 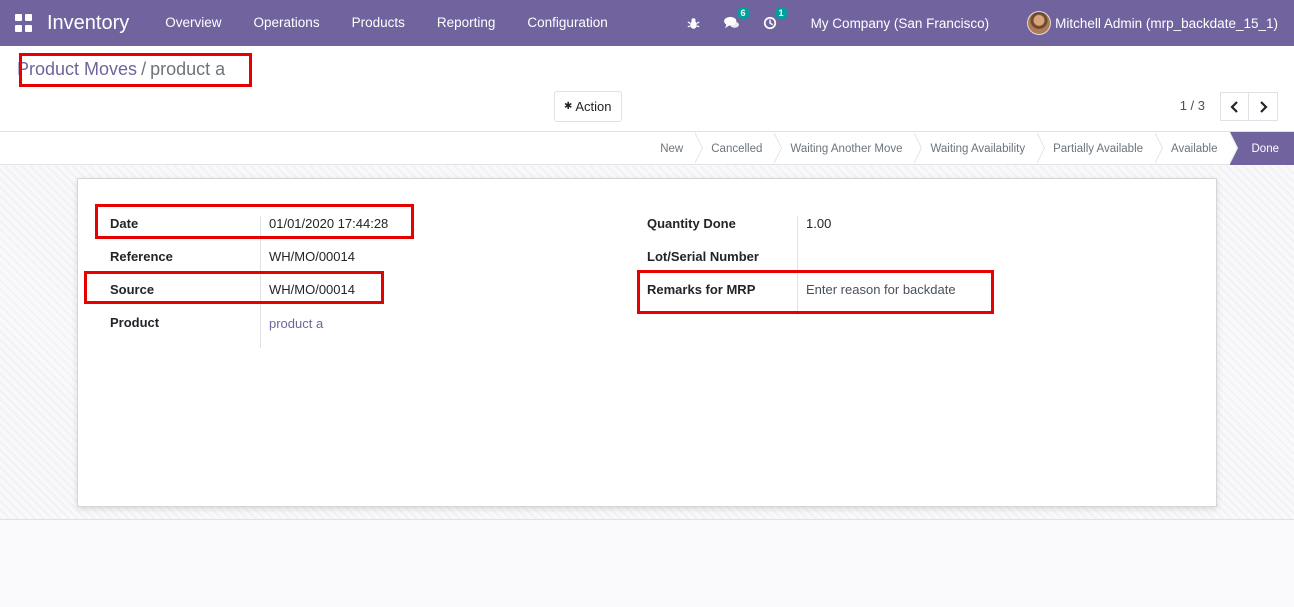 I want to click on user-menu: Mitchell Admin (mrp_backdate_15_1), so click(x=1152, y=23).